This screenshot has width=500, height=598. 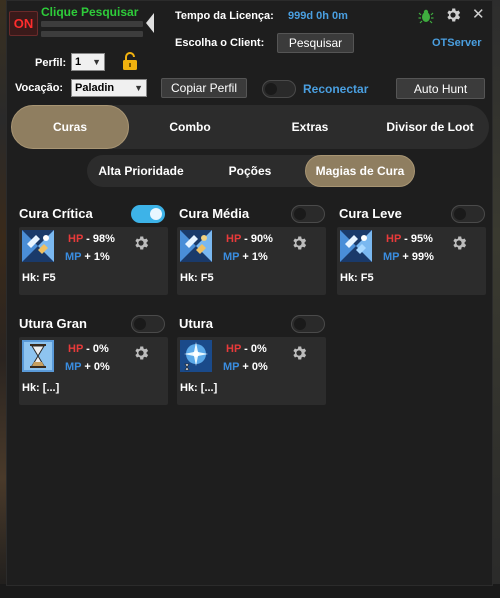 I want to click on game-backdrop-bottom, so click(x=250, y=591).